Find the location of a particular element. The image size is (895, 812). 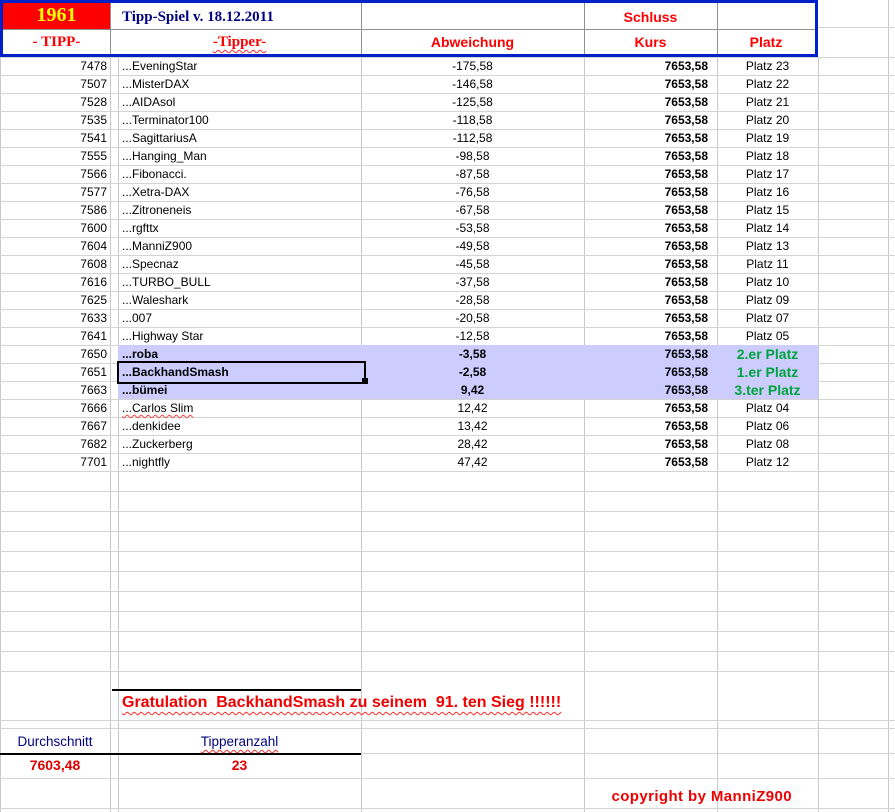

abweichung-cell: -146,58 is located at coordinates (472, 84).